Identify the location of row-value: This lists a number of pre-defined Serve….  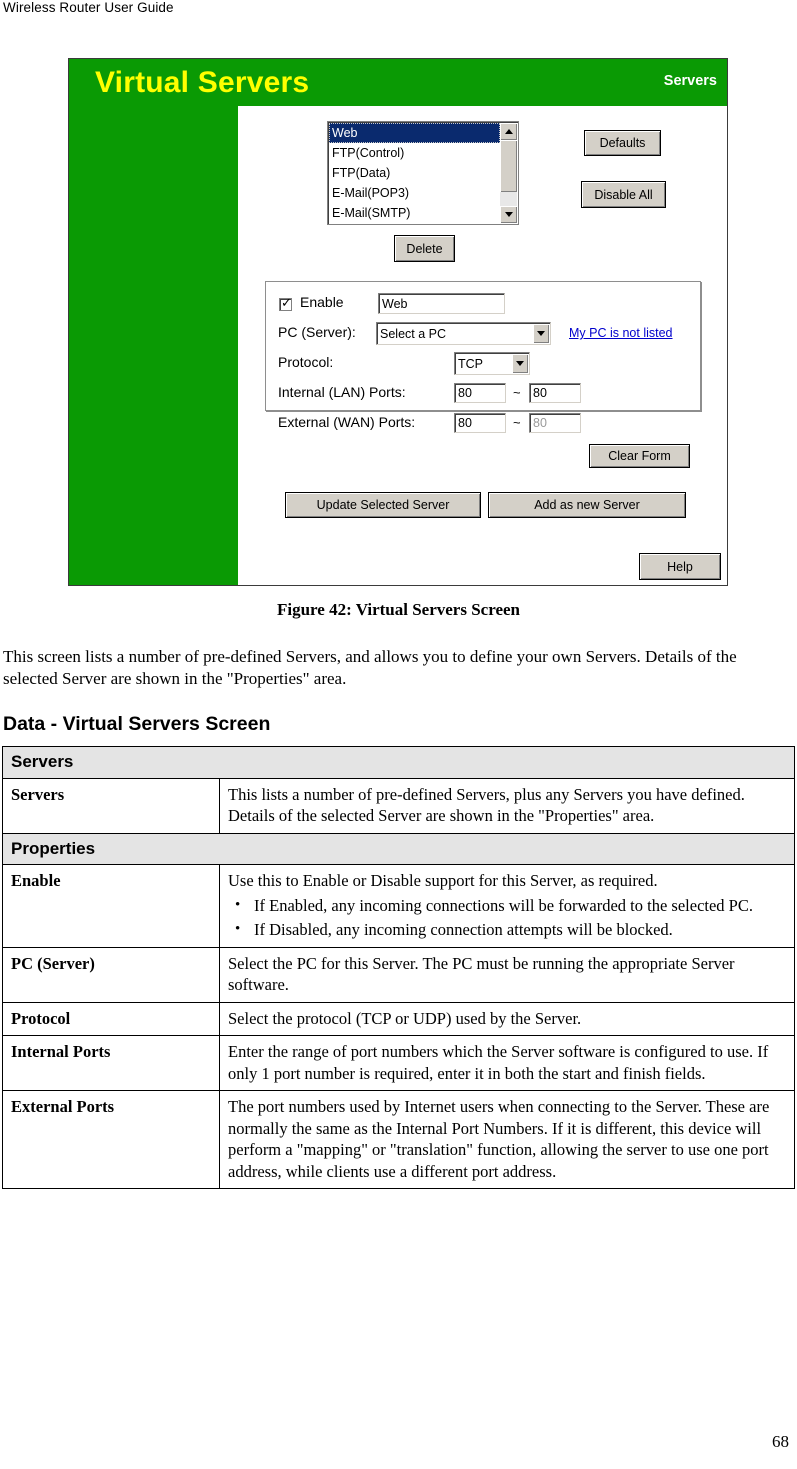
(507, 805).